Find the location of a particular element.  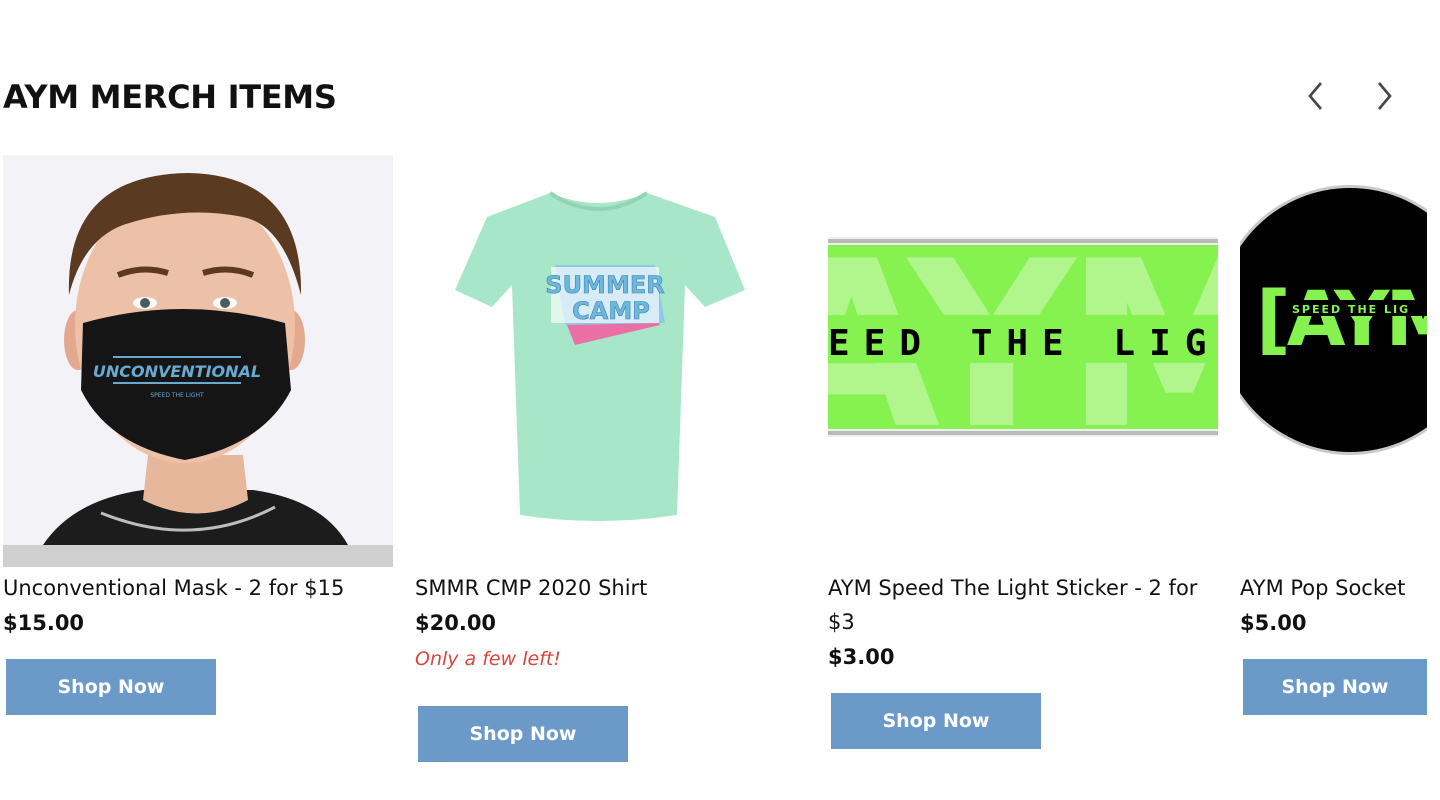

mask-print-subtext: SPEED THE LIGHT is located at coordinates (177, 395).